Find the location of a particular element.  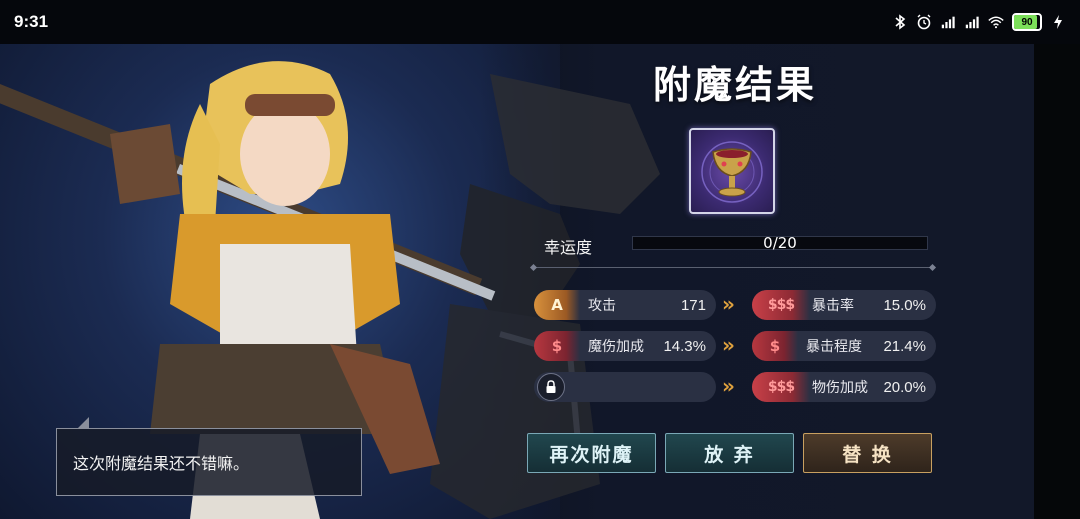

divider is located at coordinates (733, 267).